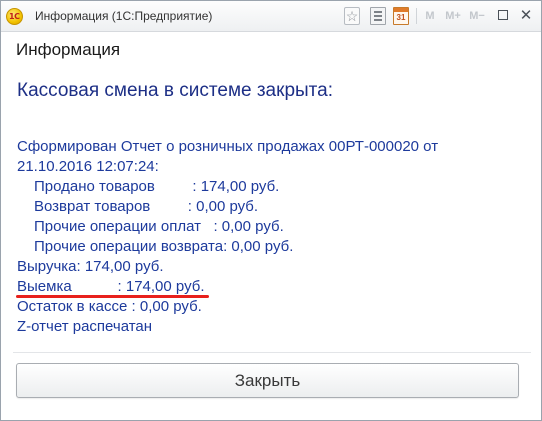  Describe the element at coordinates (157, 186) in the screenshot. I see `report-line-sold: Продано товаров : 174,00 руб.` at that location.